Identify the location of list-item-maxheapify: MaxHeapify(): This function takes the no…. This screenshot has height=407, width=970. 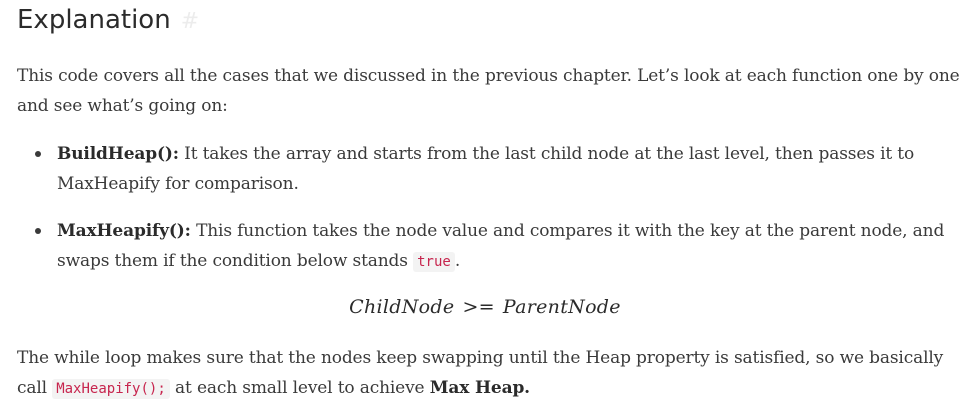
(496, 246).